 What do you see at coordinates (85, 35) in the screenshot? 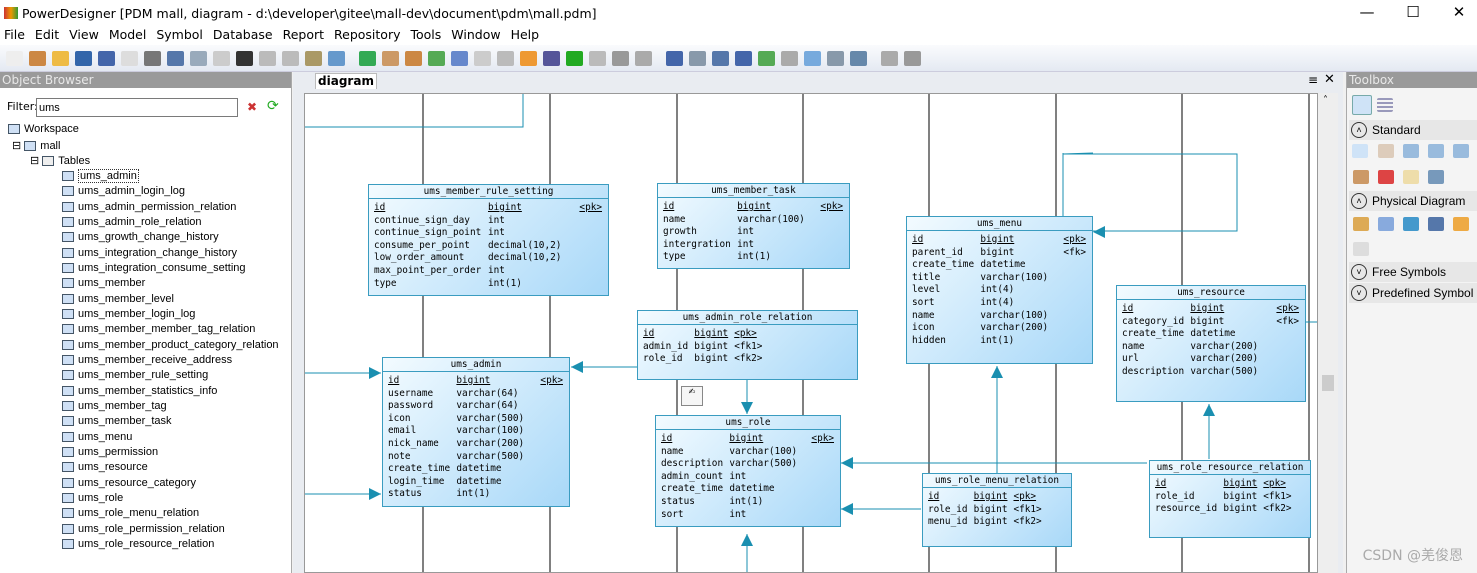
I see `menu-view: View` at bounding box center [85, 35].